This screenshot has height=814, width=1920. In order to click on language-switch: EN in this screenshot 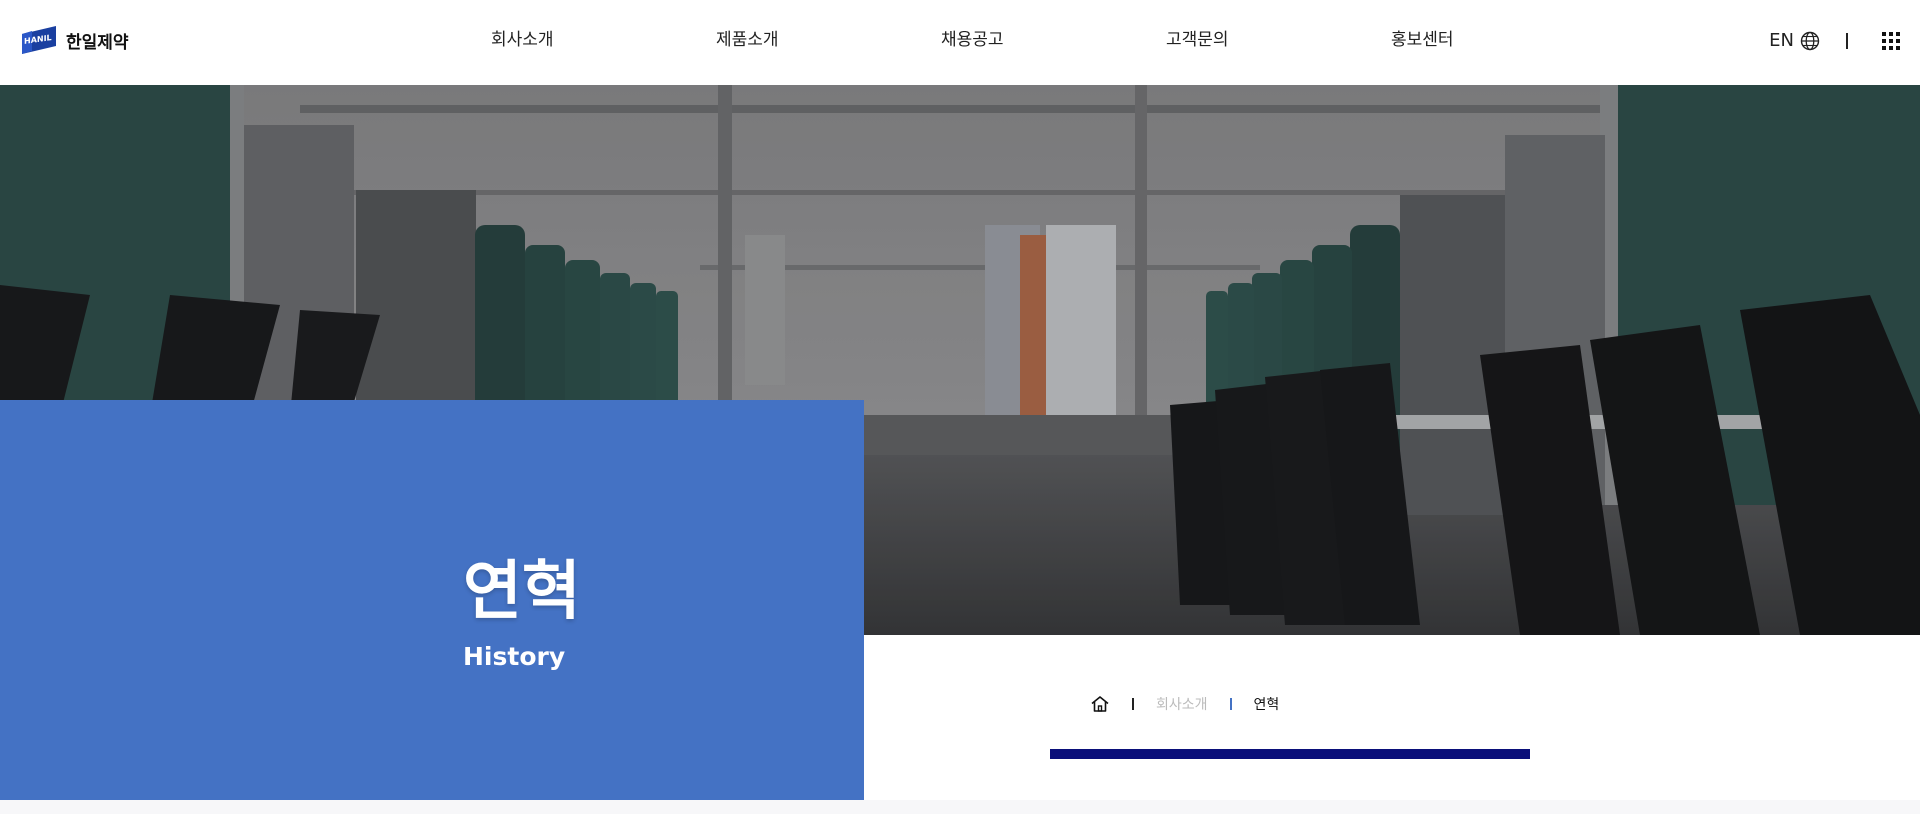, I will do `click(1794, 40)`.